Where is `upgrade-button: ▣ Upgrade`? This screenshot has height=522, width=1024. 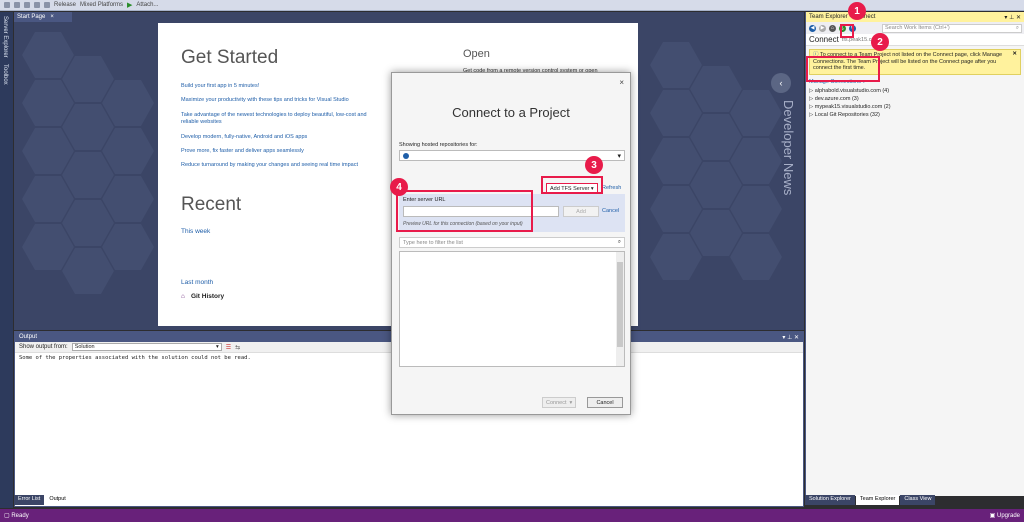
upgrade-button: ▣ Upgrade is located at coordinates (1005, 515).